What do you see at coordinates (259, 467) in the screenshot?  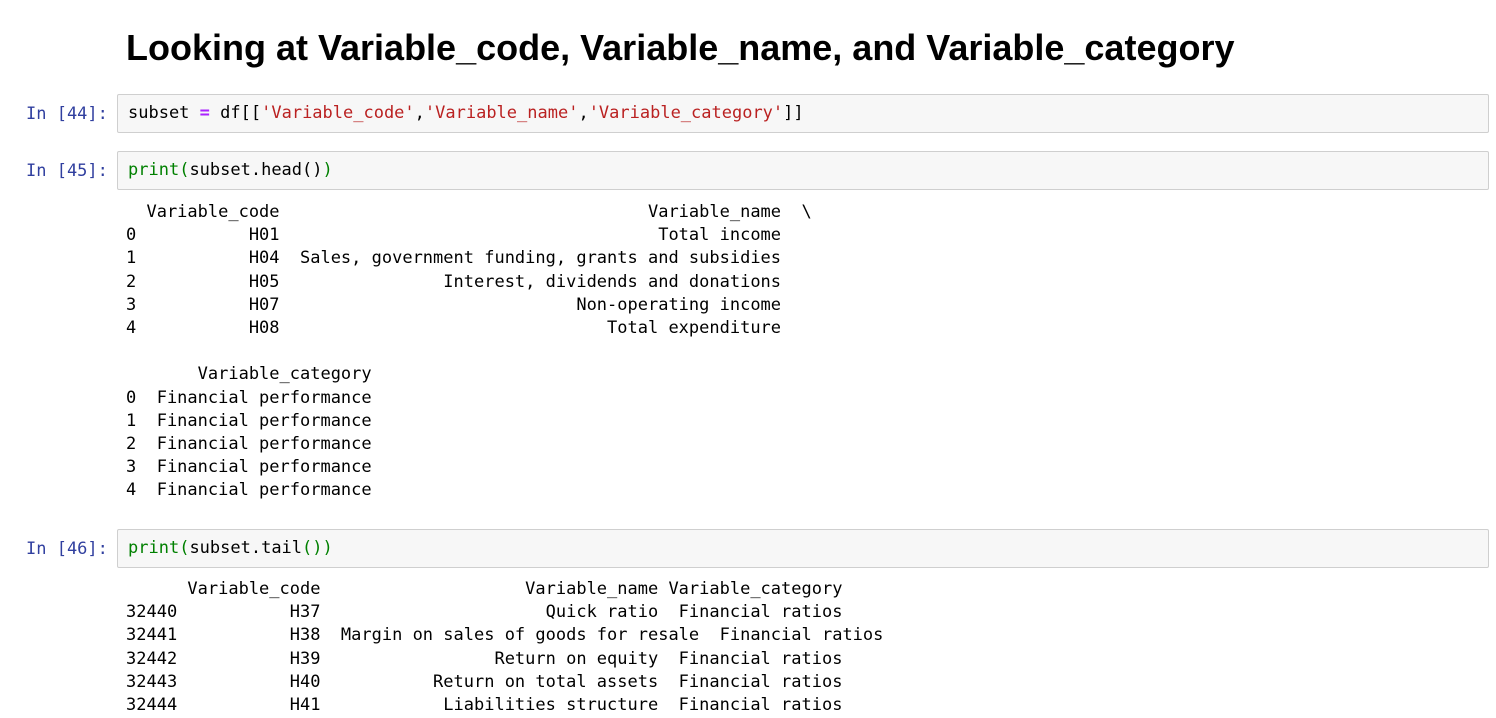 I see `output-line: 3 Financial performance` at bounding box center [259, 467].